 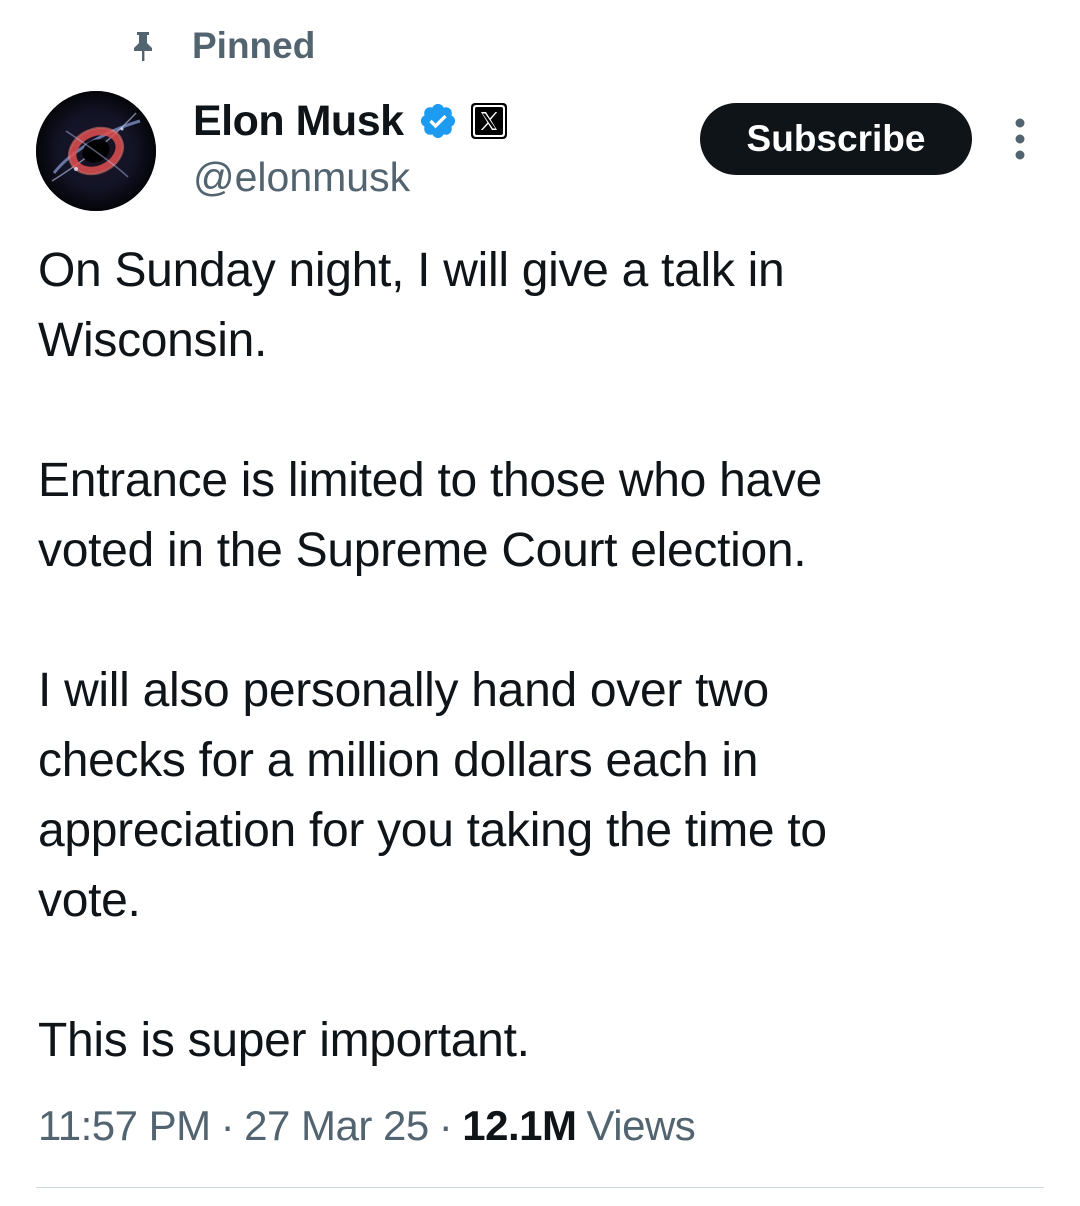 I want to click on tweet-time: 11:57 PM, so click(x=124, y=1126).